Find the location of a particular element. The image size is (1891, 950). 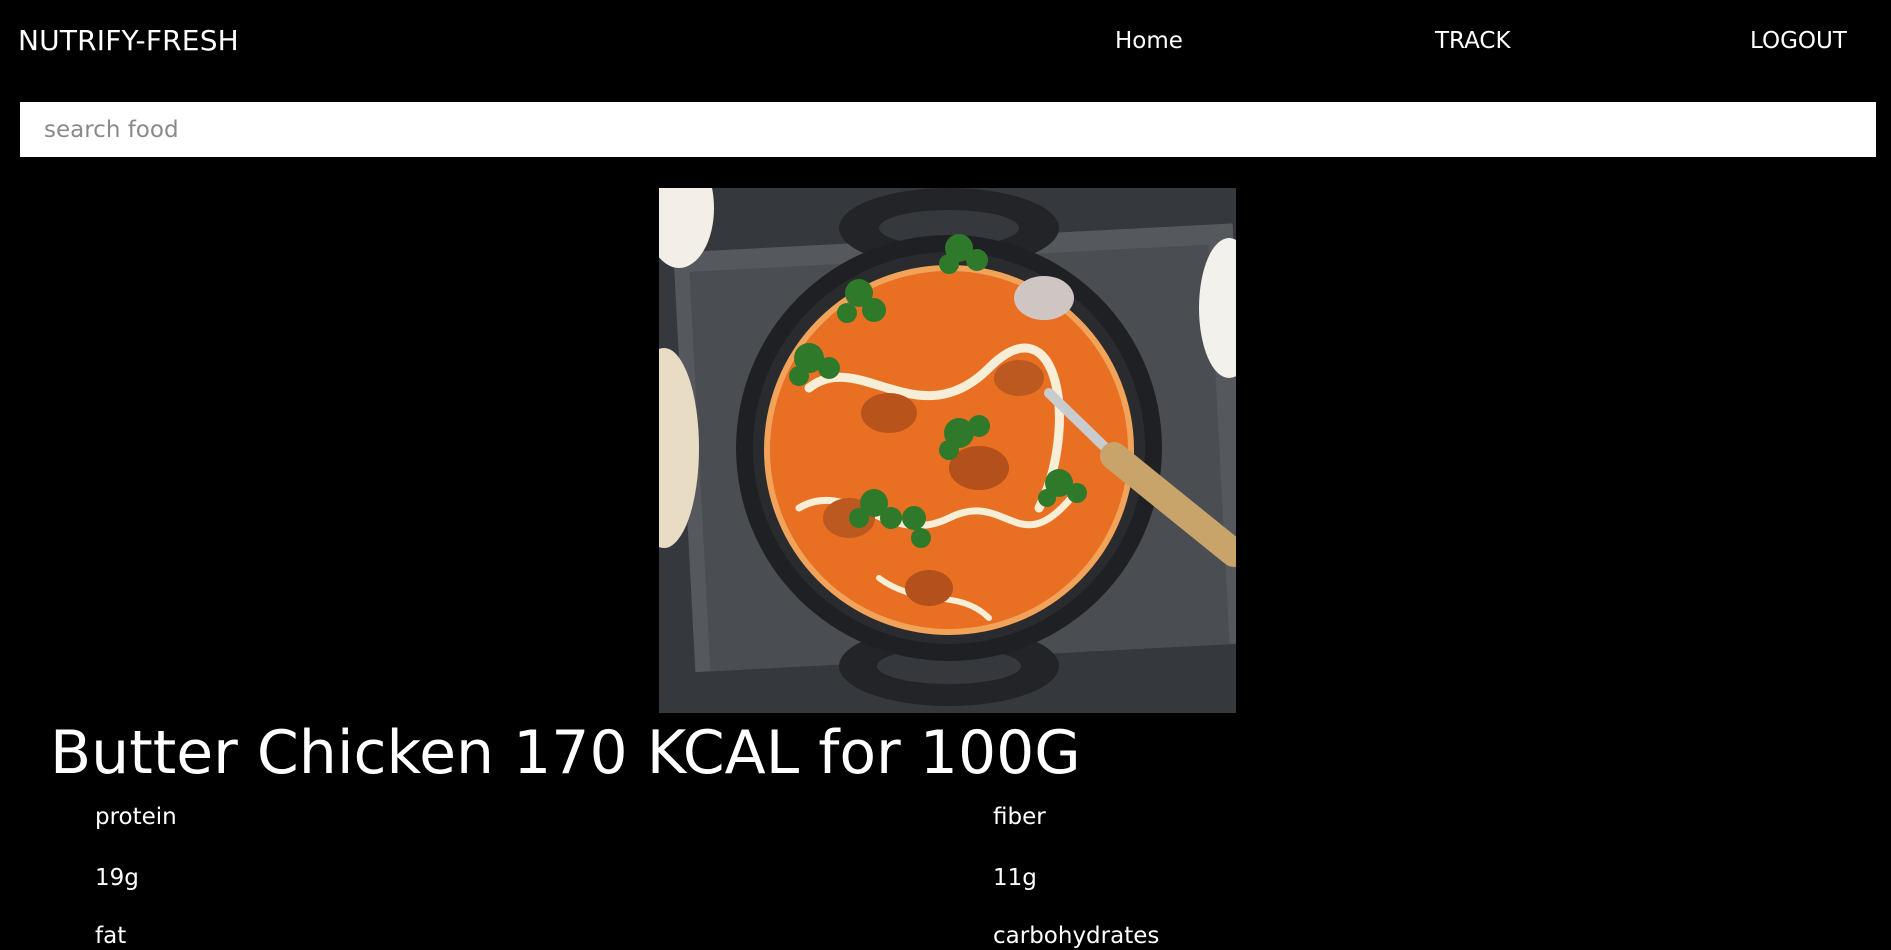

fiber-label: fiber is located at coordinates (1019, 817).